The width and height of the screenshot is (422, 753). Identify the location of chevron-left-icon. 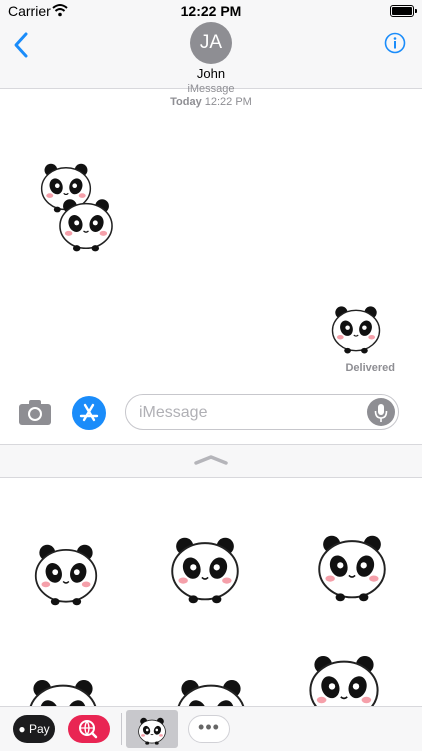
(22, 45).